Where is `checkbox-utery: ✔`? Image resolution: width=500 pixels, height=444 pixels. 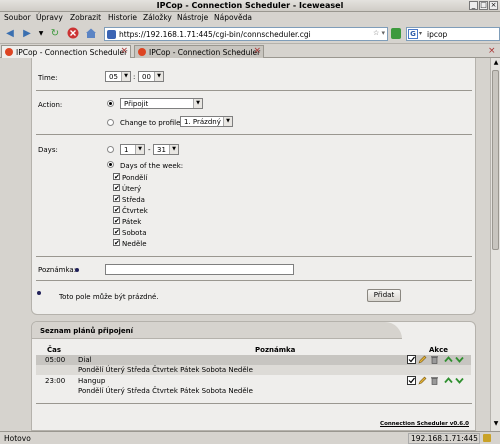 checkbox-utery: ✔ is located at coordinates (116, 188).